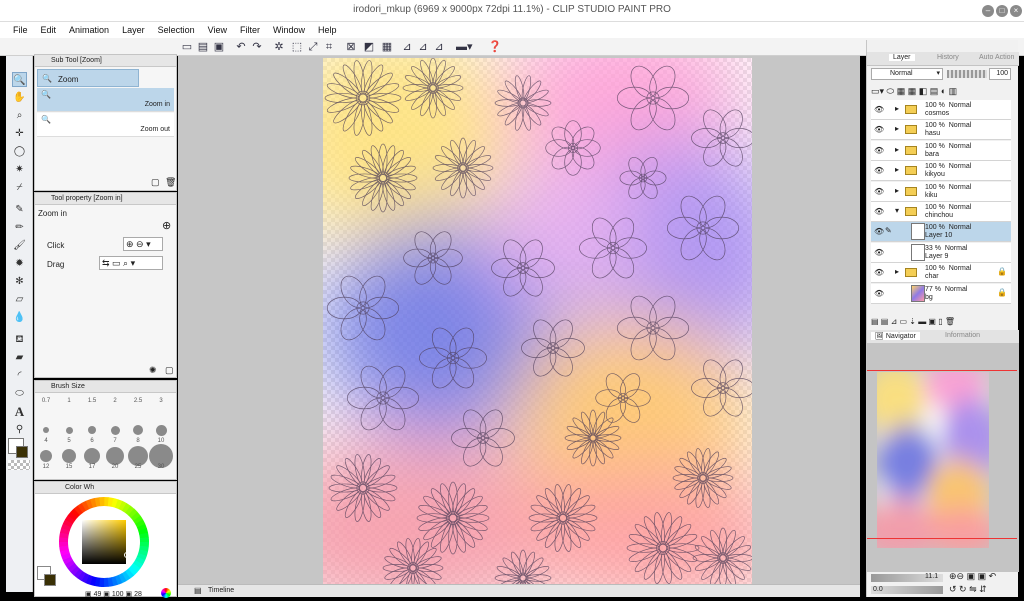  What do you see at coordinates (941, 110) in the screenshot?
I see `layer-row: 👁 ▸ 100 % Normal cosmos` at bounding box center [941, 110].